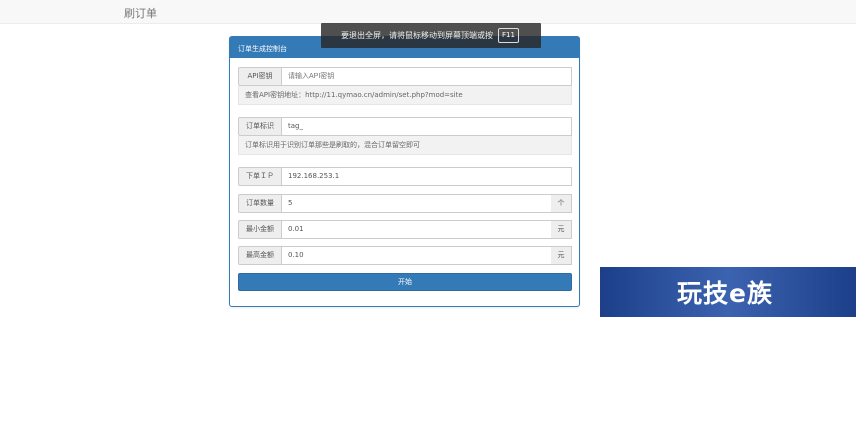 The width and height of the screenshot is (856, 433). I want to click on order-count-unit: 个, so click(561, 203).